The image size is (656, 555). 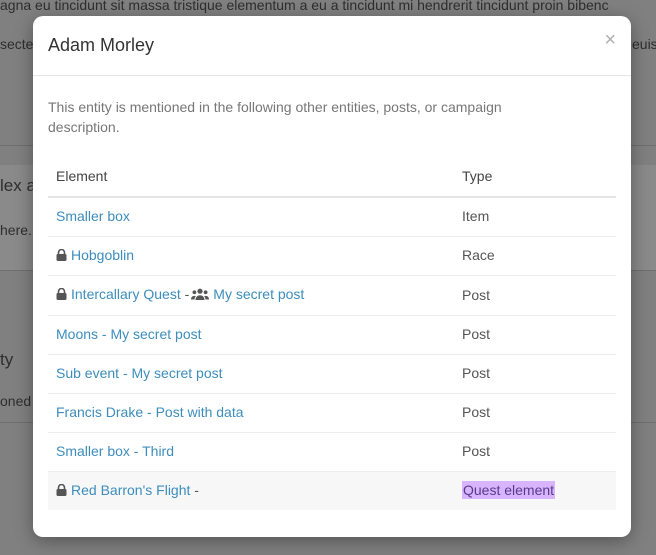 What do you see at coordinates (17, 44) in the screenshot?
I see `background-text-fragment: secte` at bounding box center [17, 44].